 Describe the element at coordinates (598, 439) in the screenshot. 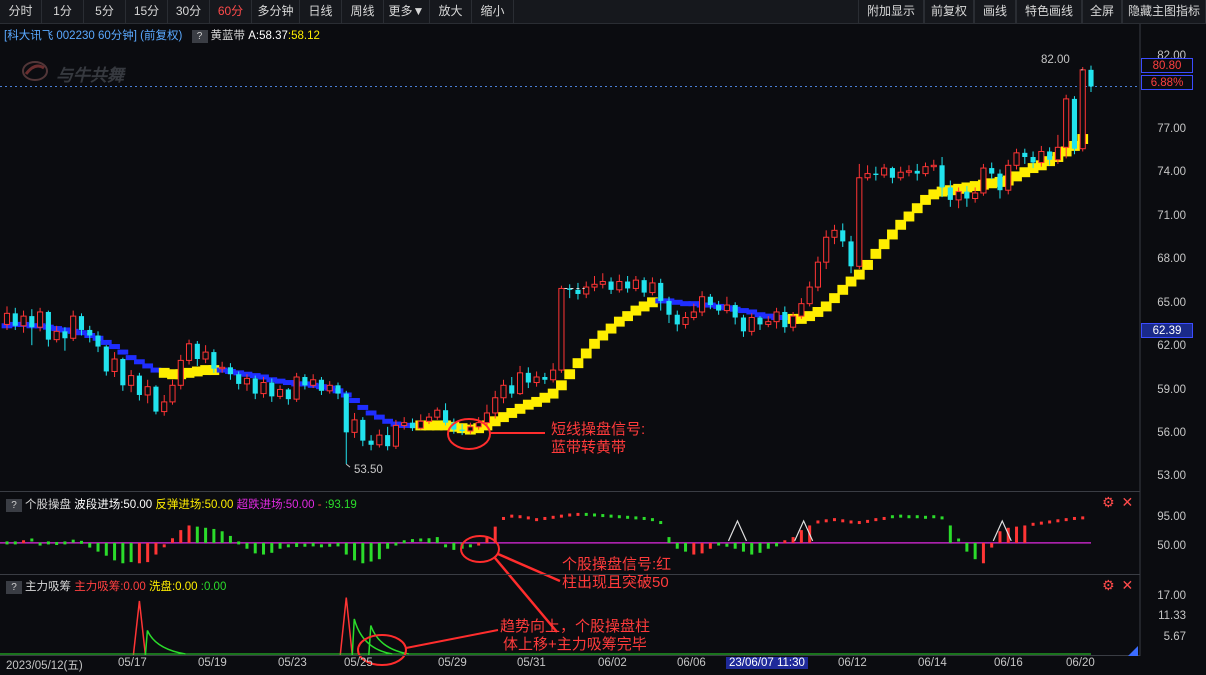

I see `annotation-short-signal: 短线操盘信号: 蓝带转黄带` at that location.